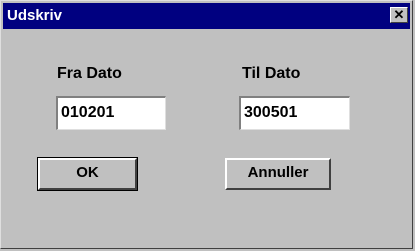 The image size is (415, 251). I want to click on cancel-button: Annuller, so click(278, 174).